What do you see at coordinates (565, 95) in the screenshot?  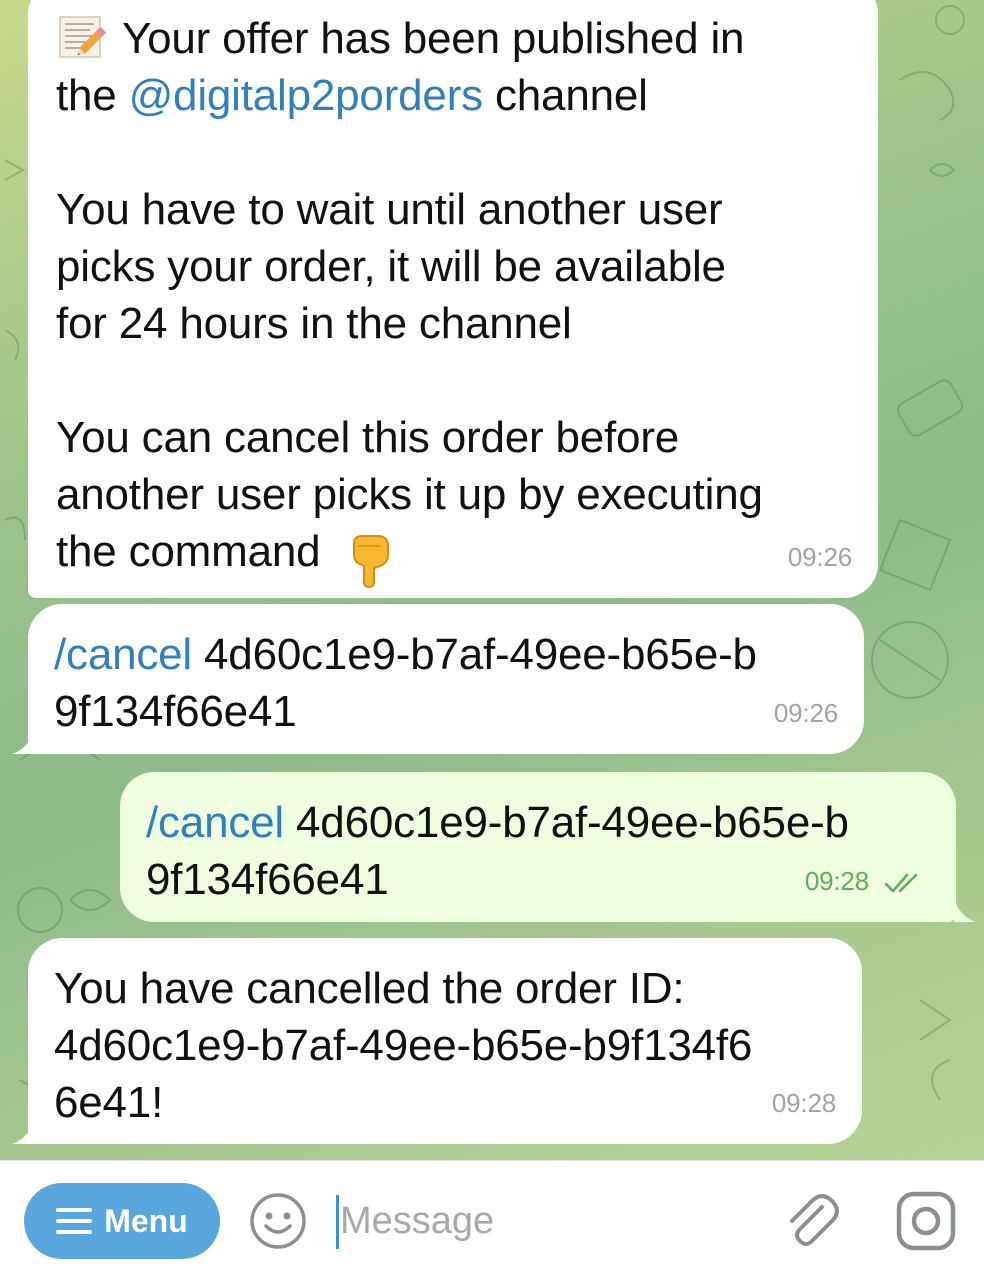 I see `publish-notice-line2-suffix: channel` at bounding box center [565, 95].